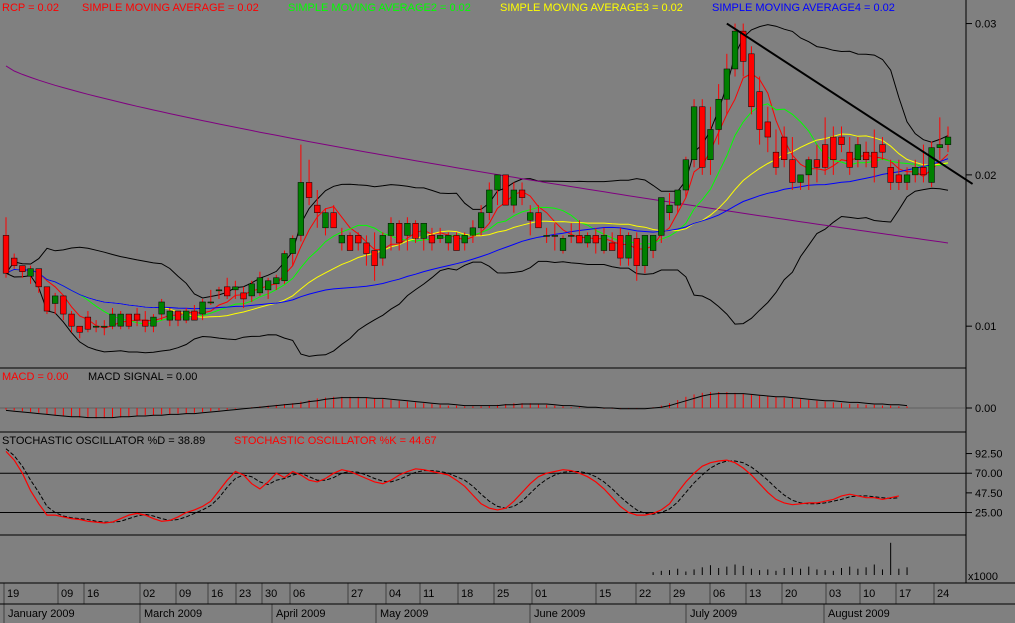 Image resolution: width=1015 pixels, height=623 pixels. What do you see at coordinates (755, 594) in the screenshot?
I see `date-axis-day-label: 13` at bounding box center [755, 594].